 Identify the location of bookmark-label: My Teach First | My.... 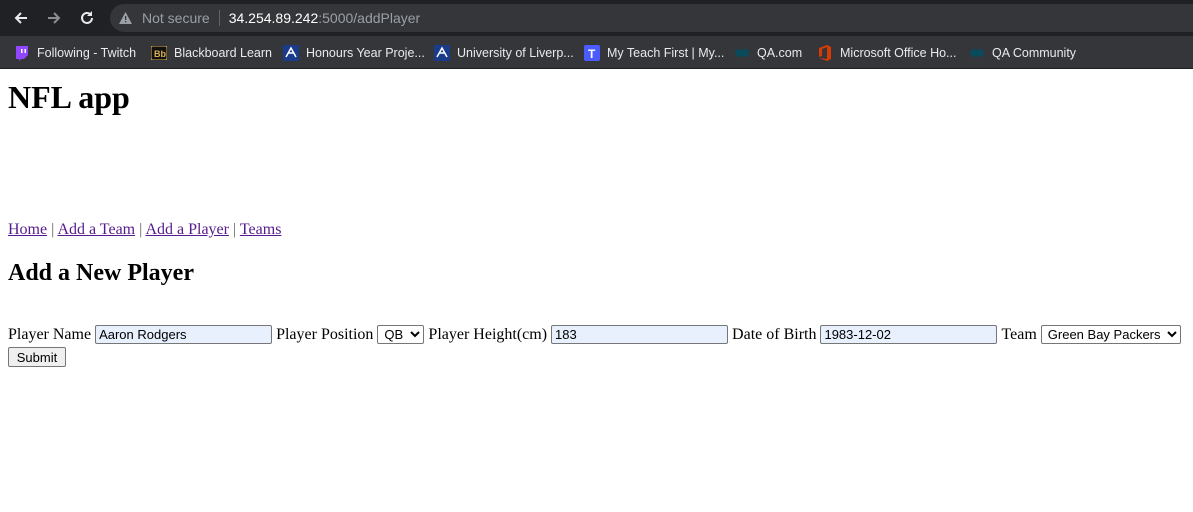
(666, 53).